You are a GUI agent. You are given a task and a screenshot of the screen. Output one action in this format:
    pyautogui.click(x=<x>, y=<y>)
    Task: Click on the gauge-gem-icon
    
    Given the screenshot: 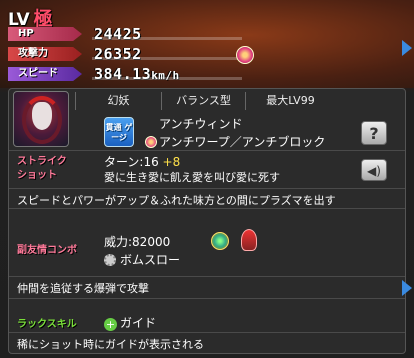 What is the action you would take?
    pyautogui.click(x=151, y=142)
    